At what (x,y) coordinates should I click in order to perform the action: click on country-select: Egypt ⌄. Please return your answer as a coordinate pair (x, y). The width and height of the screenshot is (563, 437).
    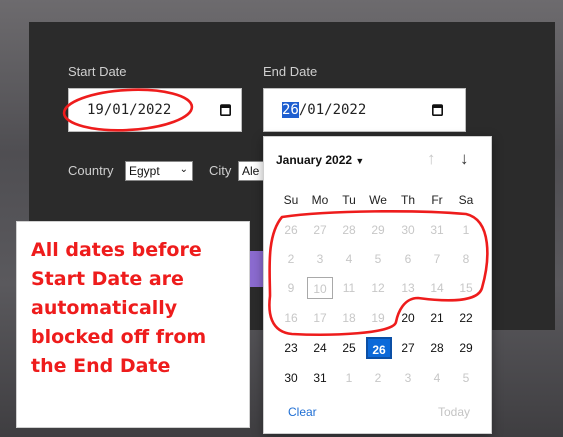
    Looking at the image, I should click on (159, 171).